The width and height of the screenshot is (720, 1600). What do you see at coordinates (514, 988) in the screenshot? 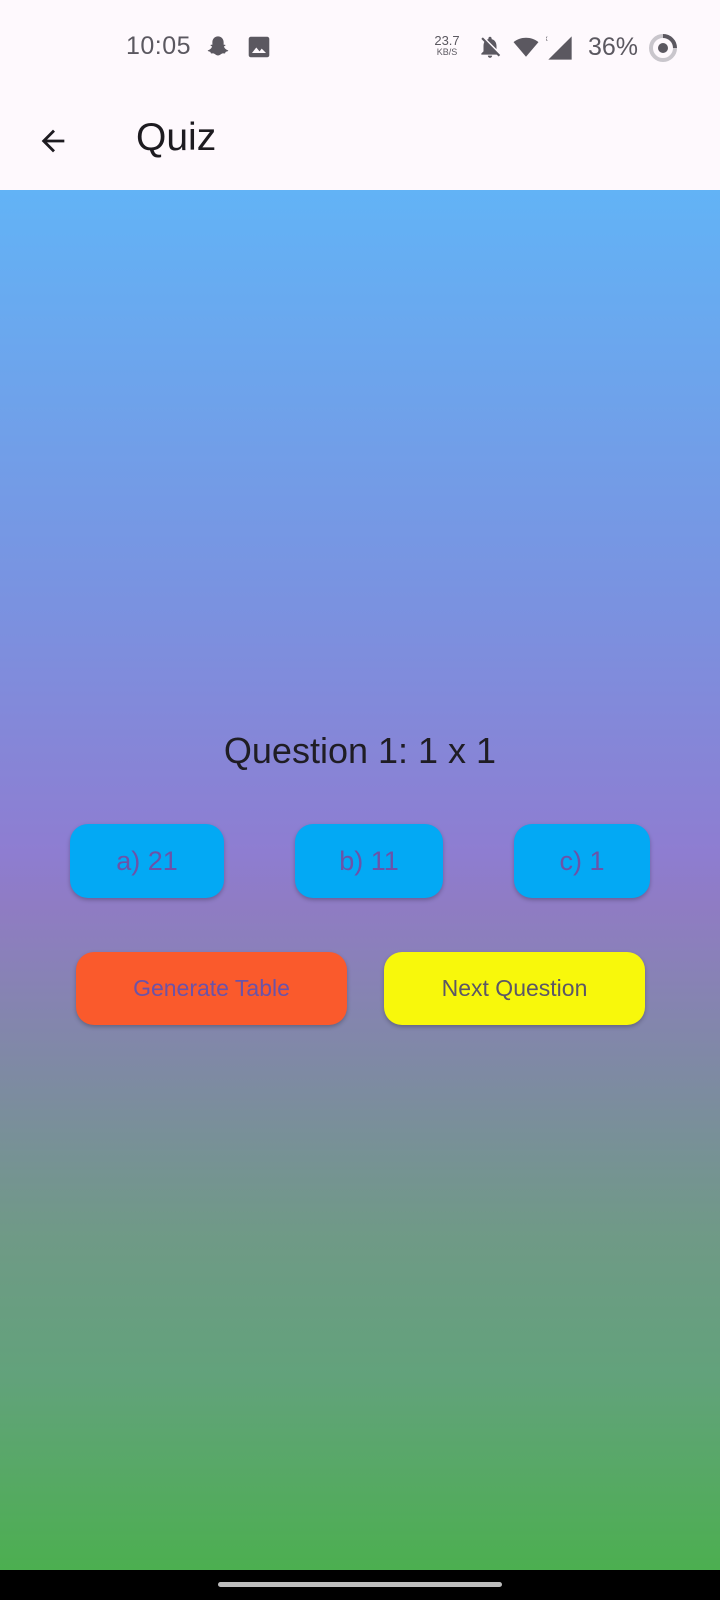
I see `next-question-button: Next Question` at bounding box center [514, 988].